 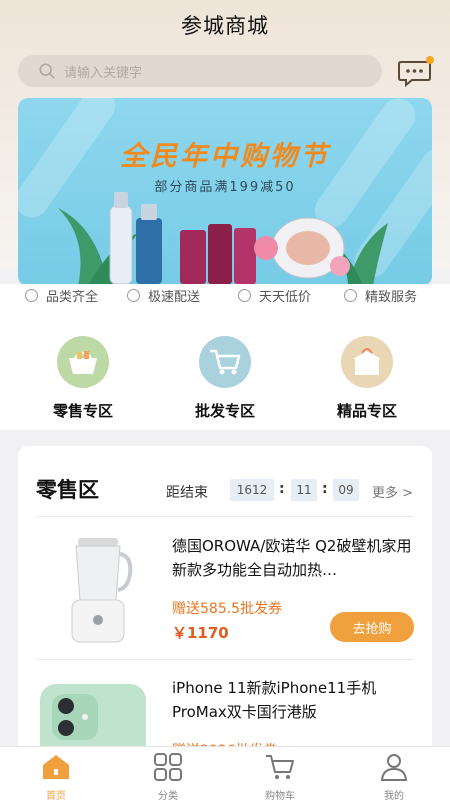 I want to click on feature-item: 极速配送, so click(x=163, y=295).